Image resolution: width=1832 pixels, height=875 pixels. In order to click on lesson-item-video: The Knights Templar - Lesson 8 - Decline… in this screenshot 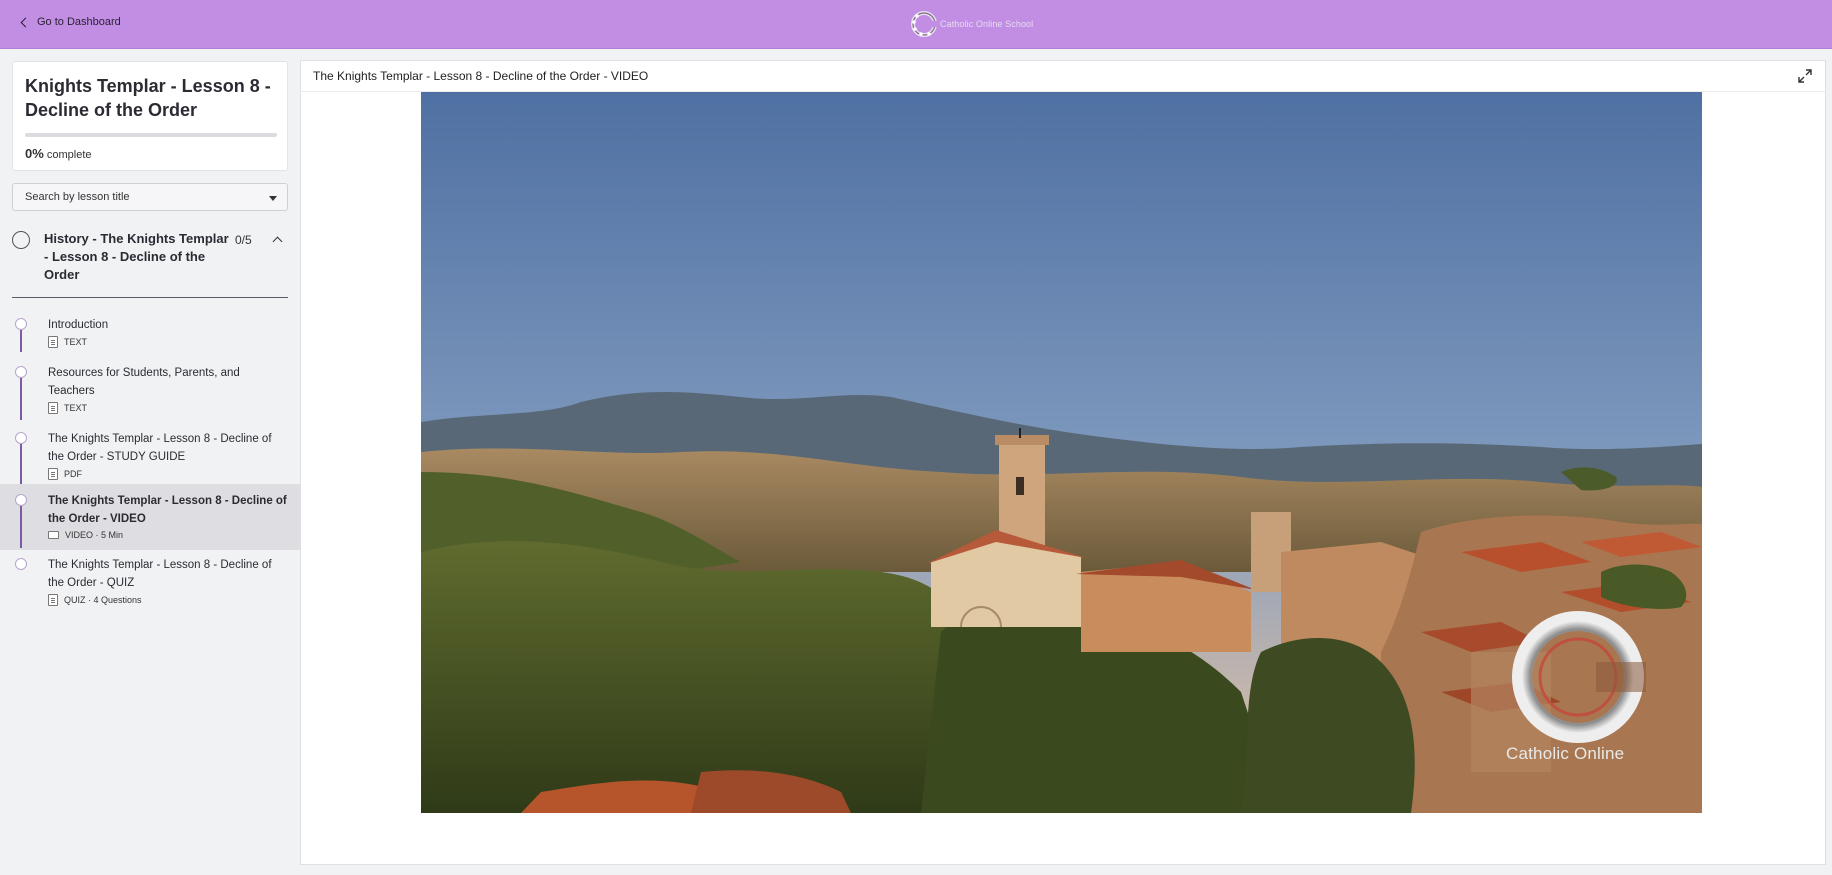, I will do `click(150, 517)`.